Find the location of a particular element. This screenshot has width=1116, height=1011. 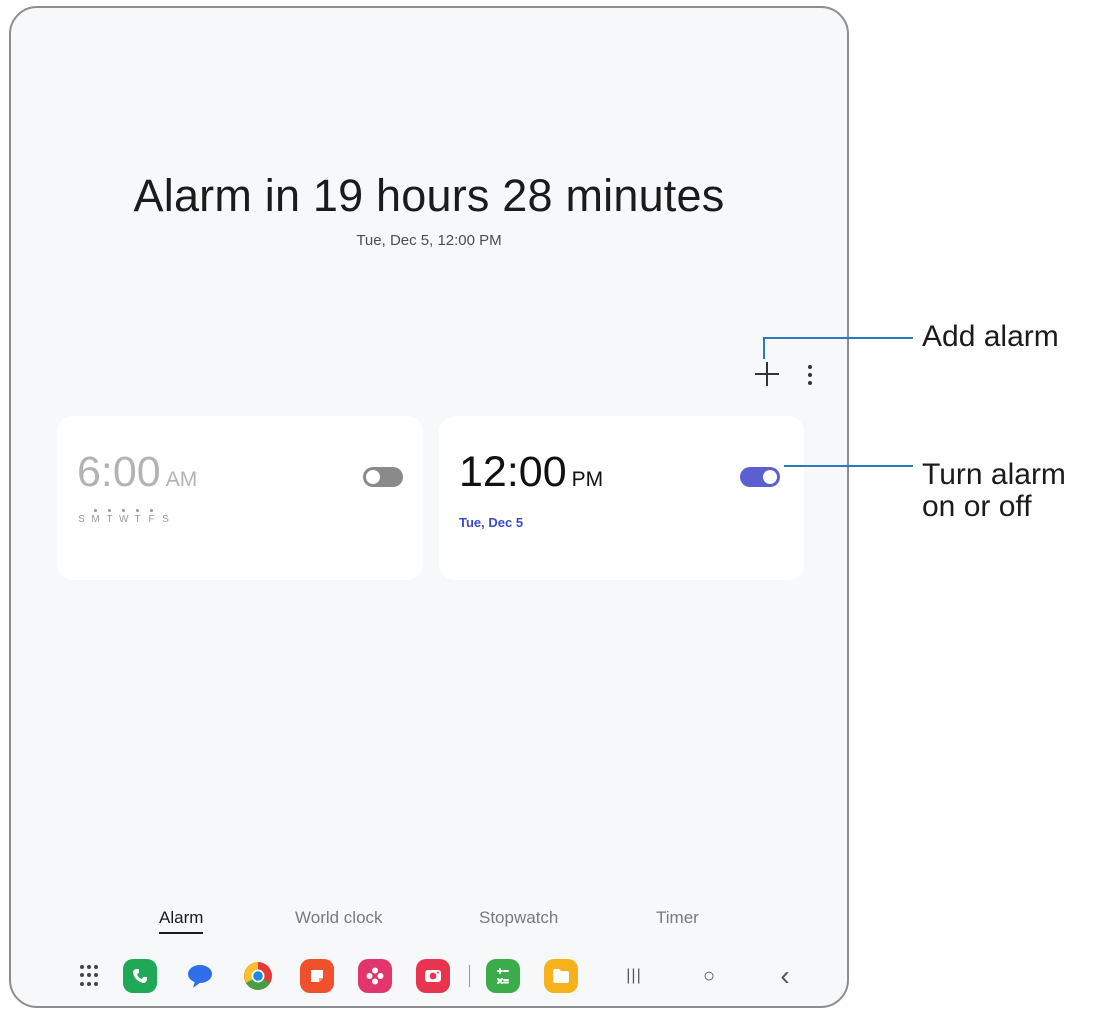

day-saturday: S is located at coordinates (165, 519).